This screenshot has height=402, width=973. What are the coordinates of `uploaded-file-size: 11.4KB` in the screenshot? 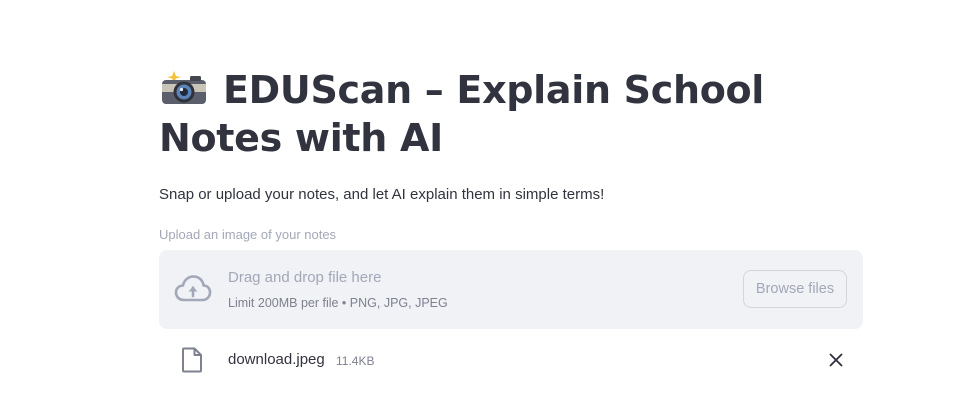 It's located at (355, 361).